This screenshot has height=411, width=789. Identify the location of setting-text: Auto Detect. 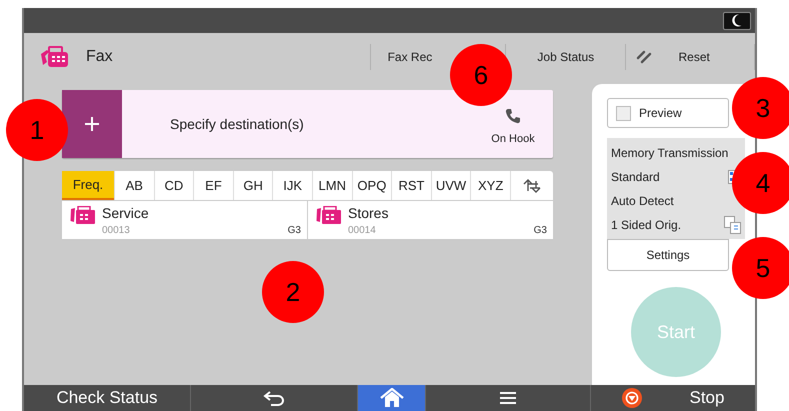
(642, 201).